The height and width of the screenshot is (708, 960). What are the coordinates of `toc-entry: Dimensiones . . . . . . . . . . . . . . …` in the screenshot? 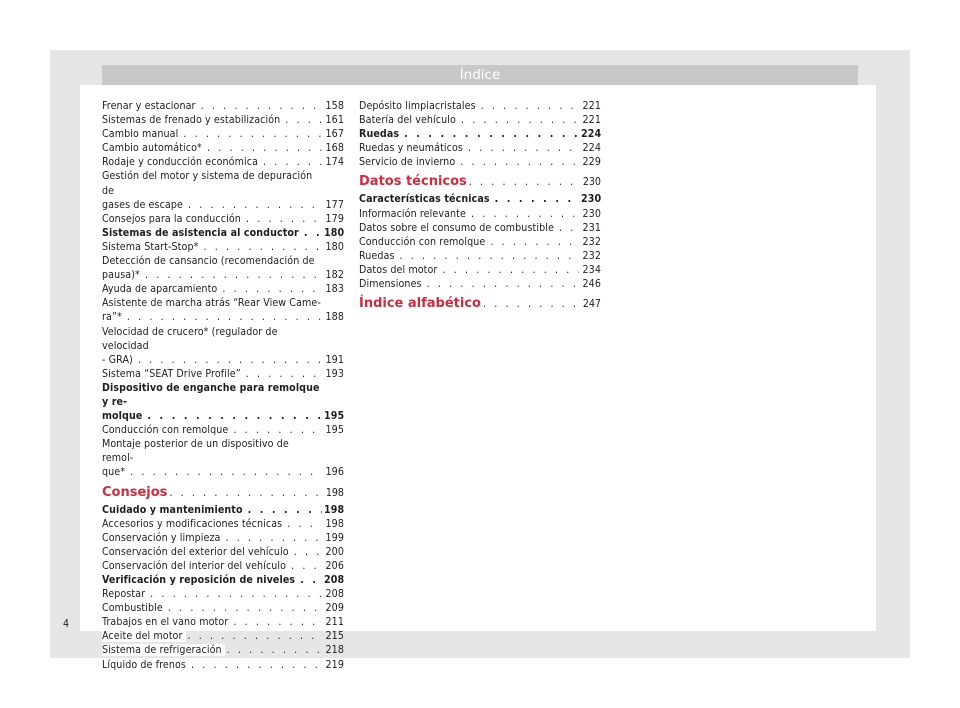 It's located at (480, 284).